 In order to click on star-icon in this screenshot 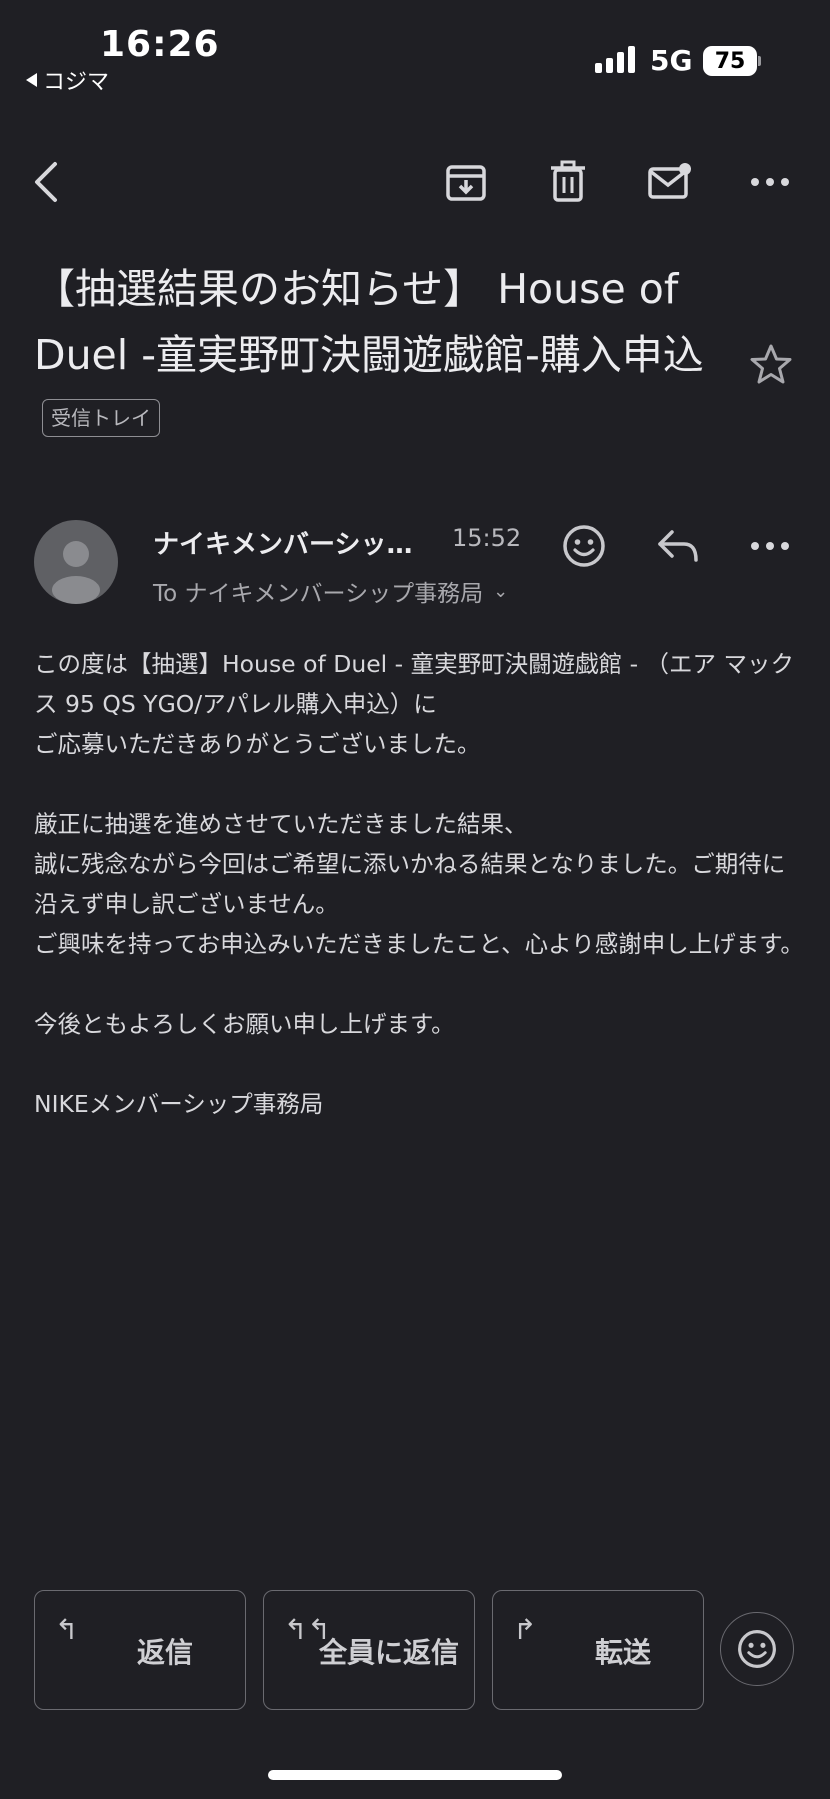, I will do `click(771, 364)`.